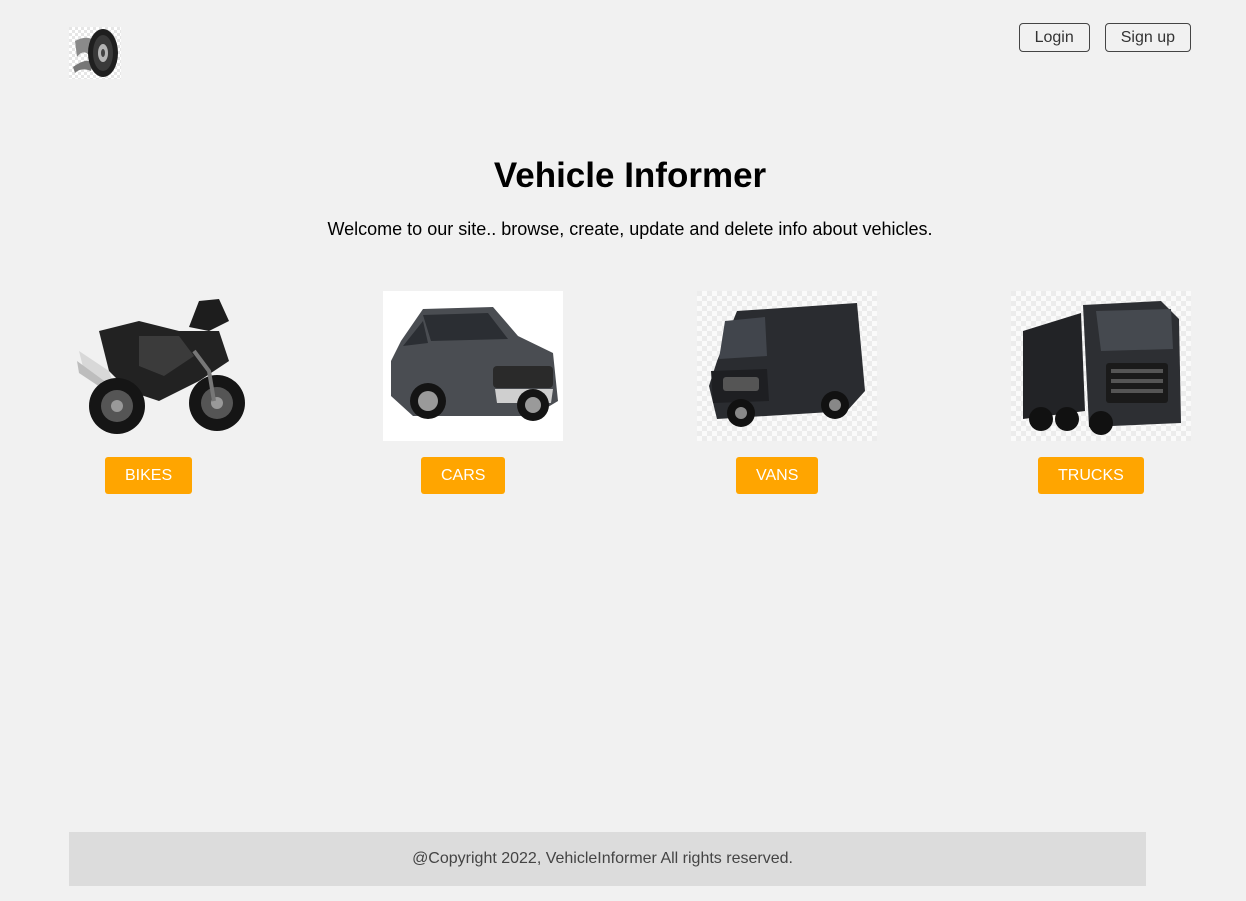 The image size is (1246, 901). What do you see at coordinates (1054, 37) in the screenshot?
I see `login-button: Login` at bounding box center [1054, 37].